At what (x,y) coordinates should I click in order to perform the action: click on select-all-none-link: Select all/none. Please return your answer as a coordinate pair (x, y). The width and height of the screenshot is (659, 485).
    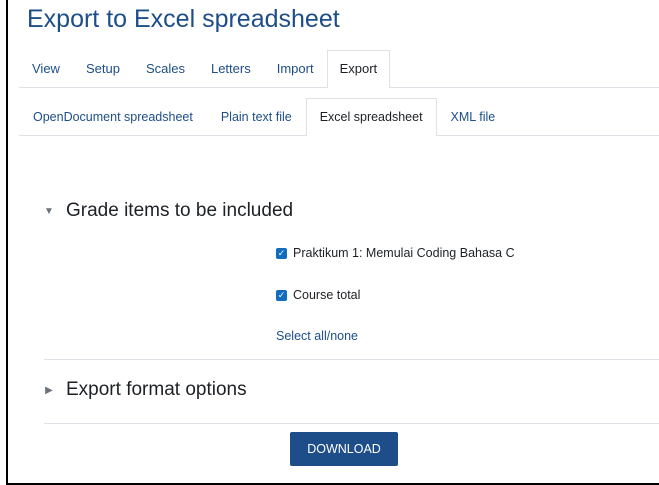
    Looking at the image, I should click on (317, 336).